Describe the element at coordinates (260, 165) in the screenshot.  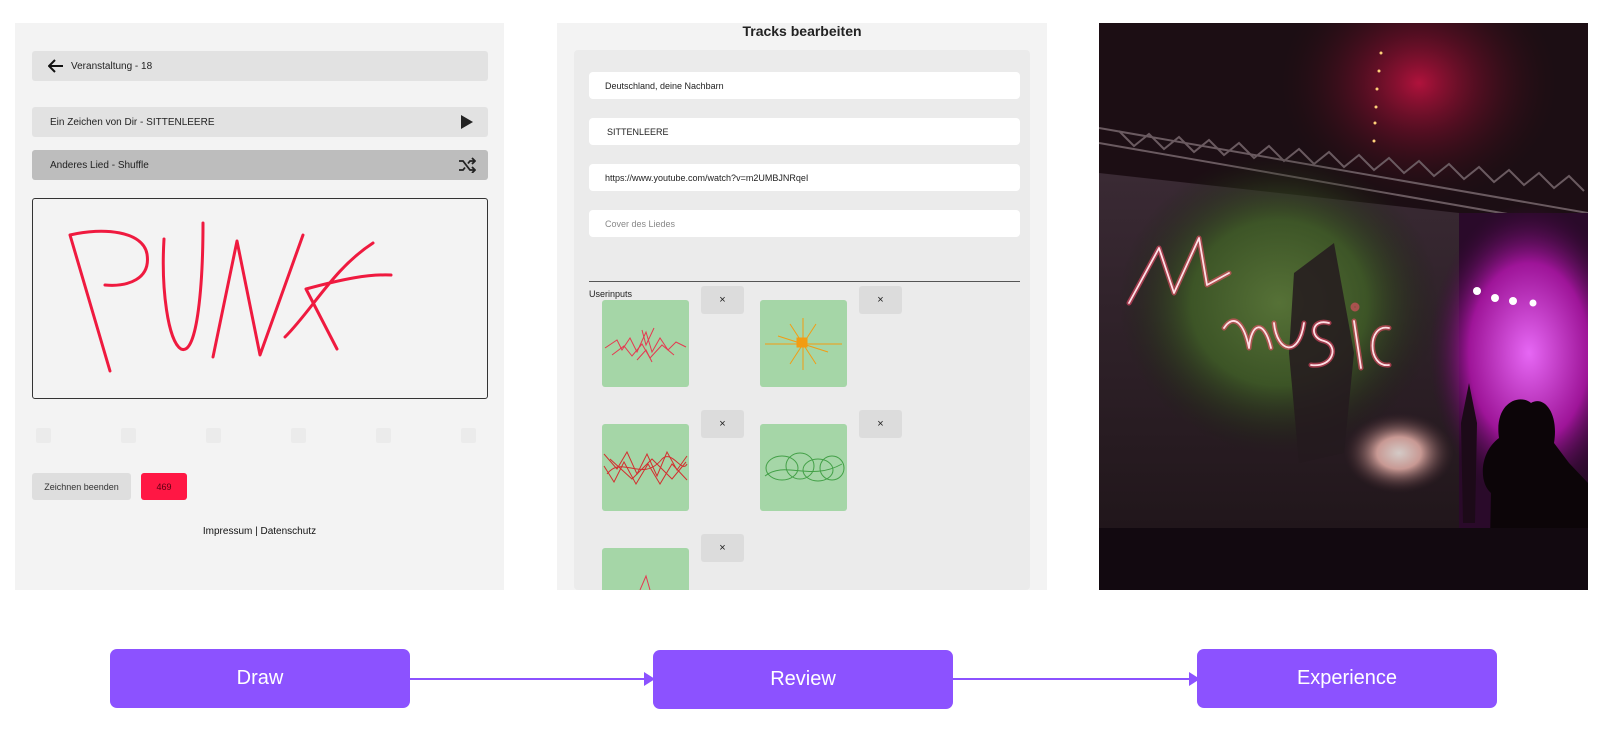
I see `shuffle-button: Anderes Lied - Shuffle` at that location.